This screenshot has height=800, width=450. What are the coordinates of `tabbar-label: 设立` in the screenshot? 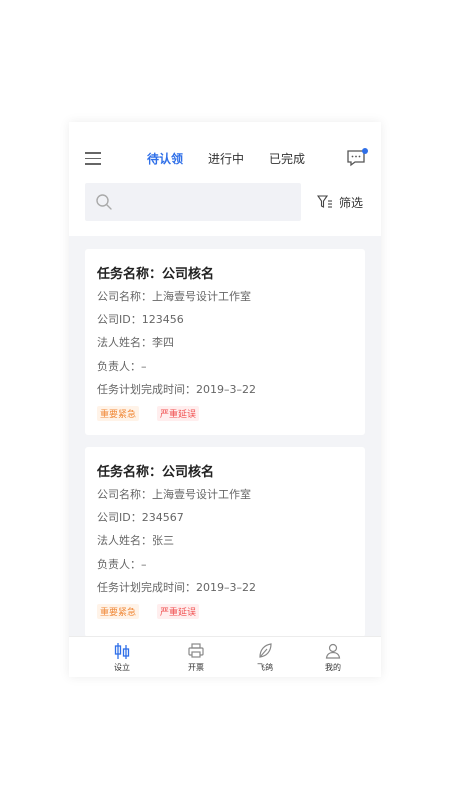 It's located at (122, 667).